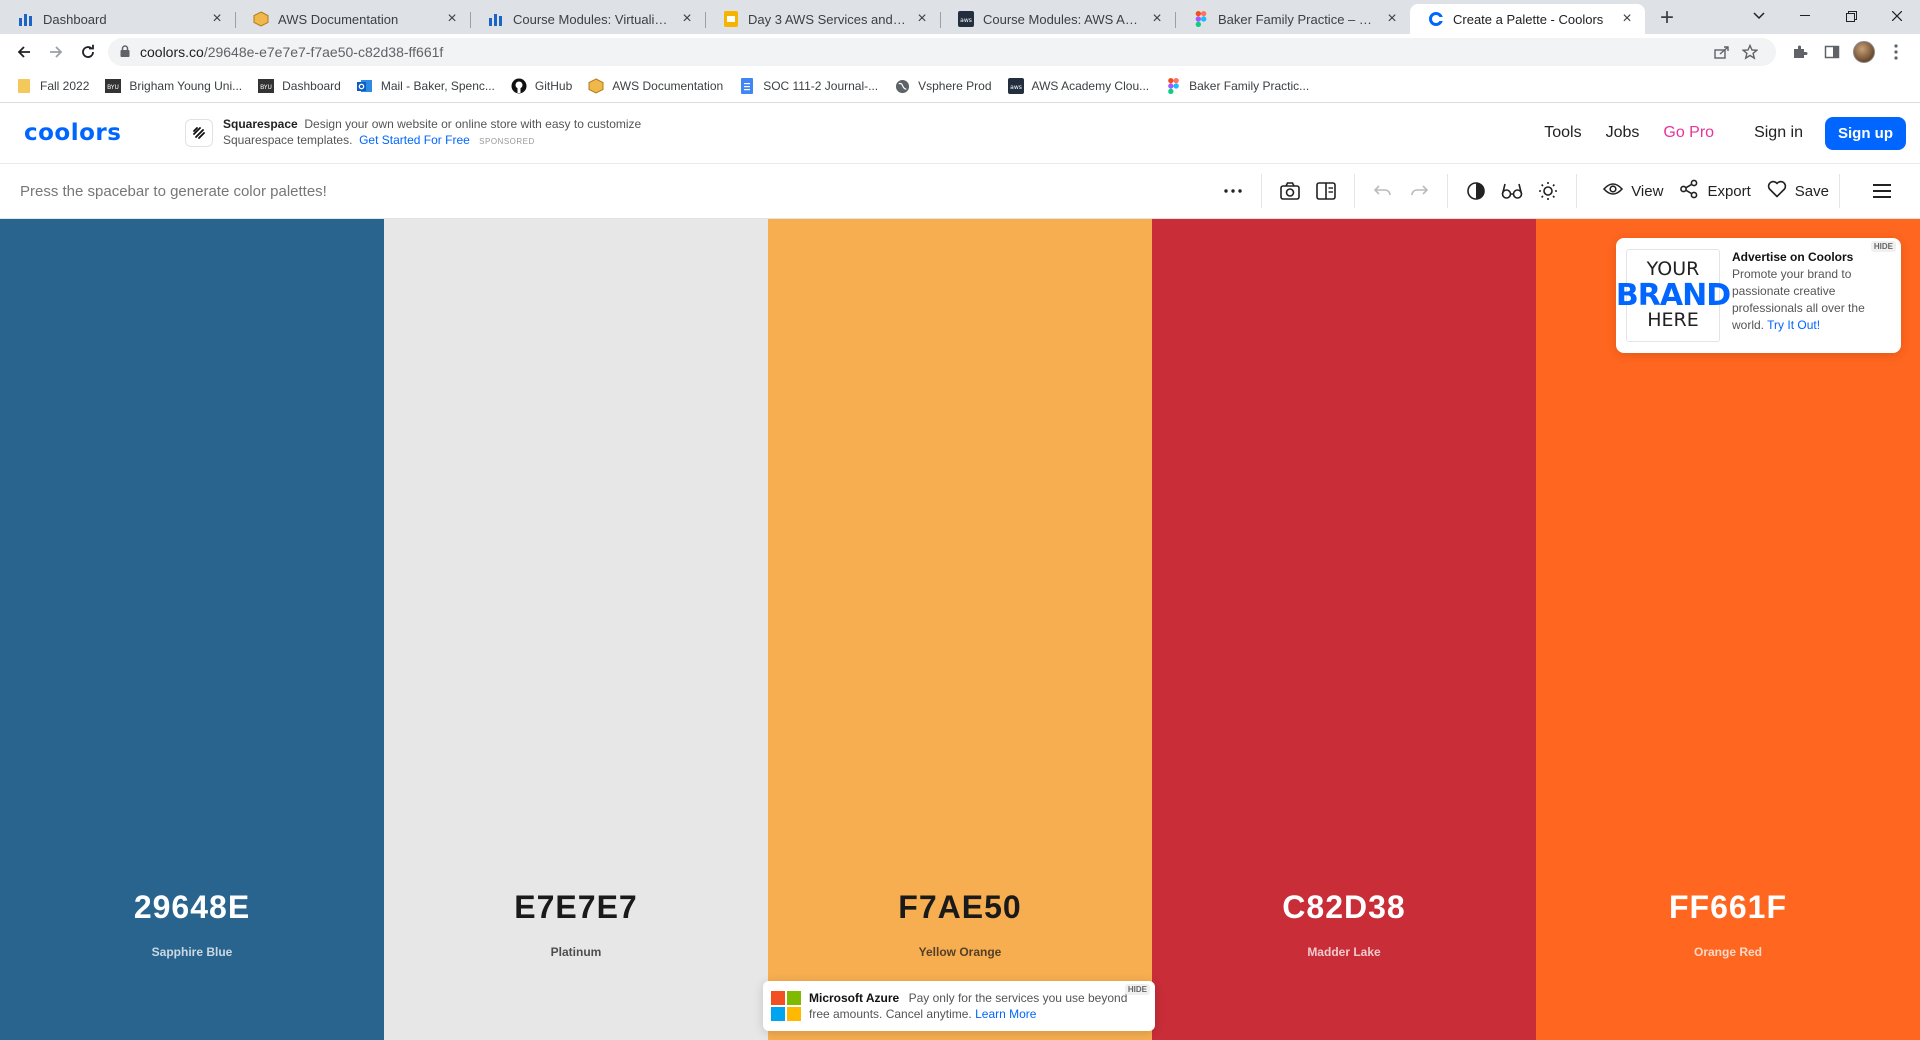  What do you see at coordinates (1673, 268) in the screenshot?
I see `brand-line-1: YOUR` at bounding box center [1673, 268].